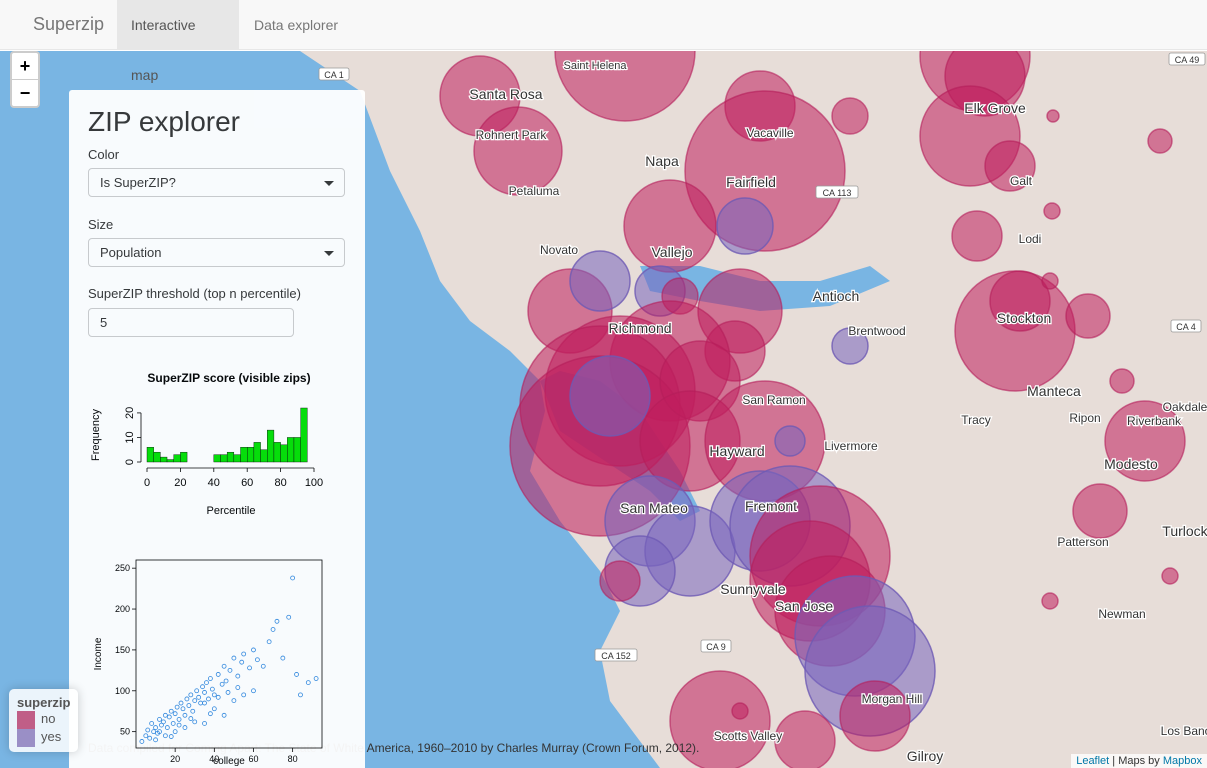 The height and width of the screenshot is (768, 1207). Describe the element at coordinates (228, 378) in the screenshot. I see `histogram-title: SuperZIP score (visible zips)` at that location.